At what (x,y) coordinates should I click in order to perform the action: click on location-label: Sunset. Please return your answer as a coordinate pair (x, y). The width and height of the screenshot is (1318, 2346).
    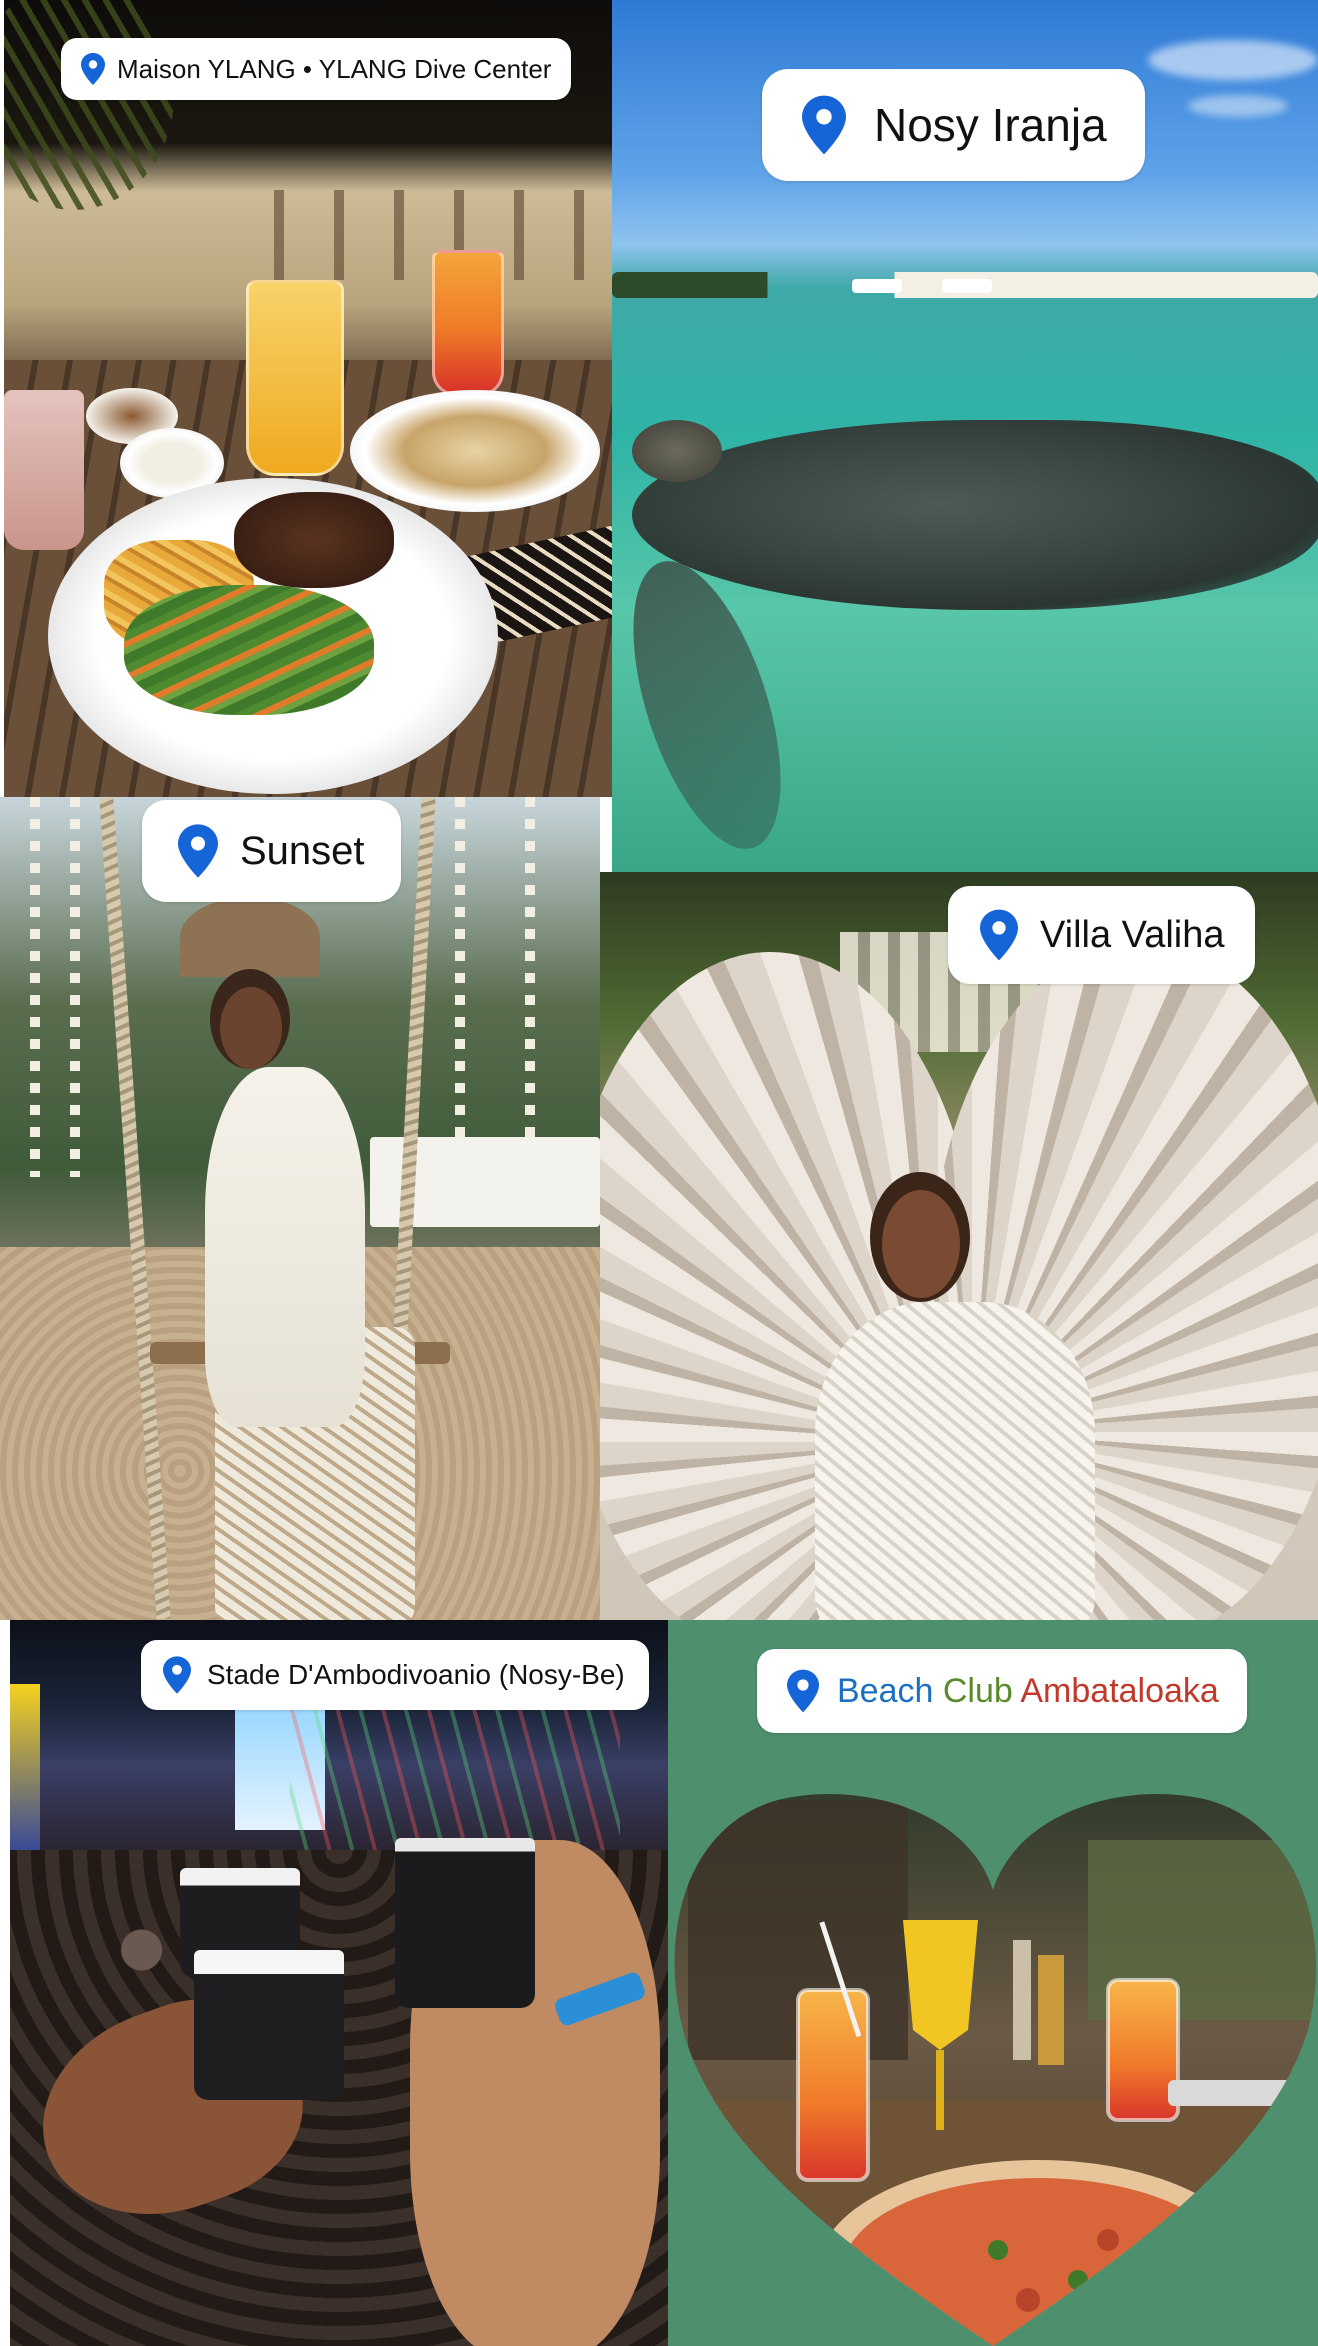
    Looking at the image, I should click on (302, 850).